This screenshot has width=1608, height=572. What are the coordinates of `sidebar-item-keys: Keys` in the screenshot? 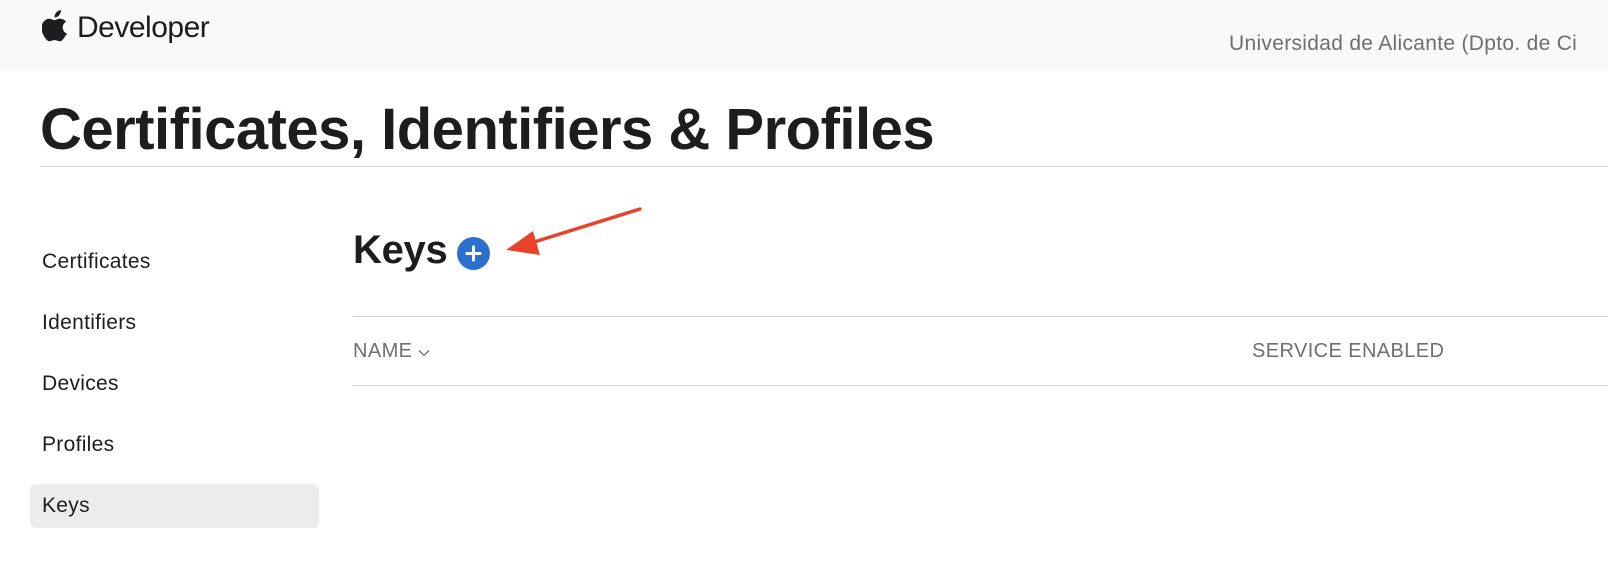 It's located at (174, 506).